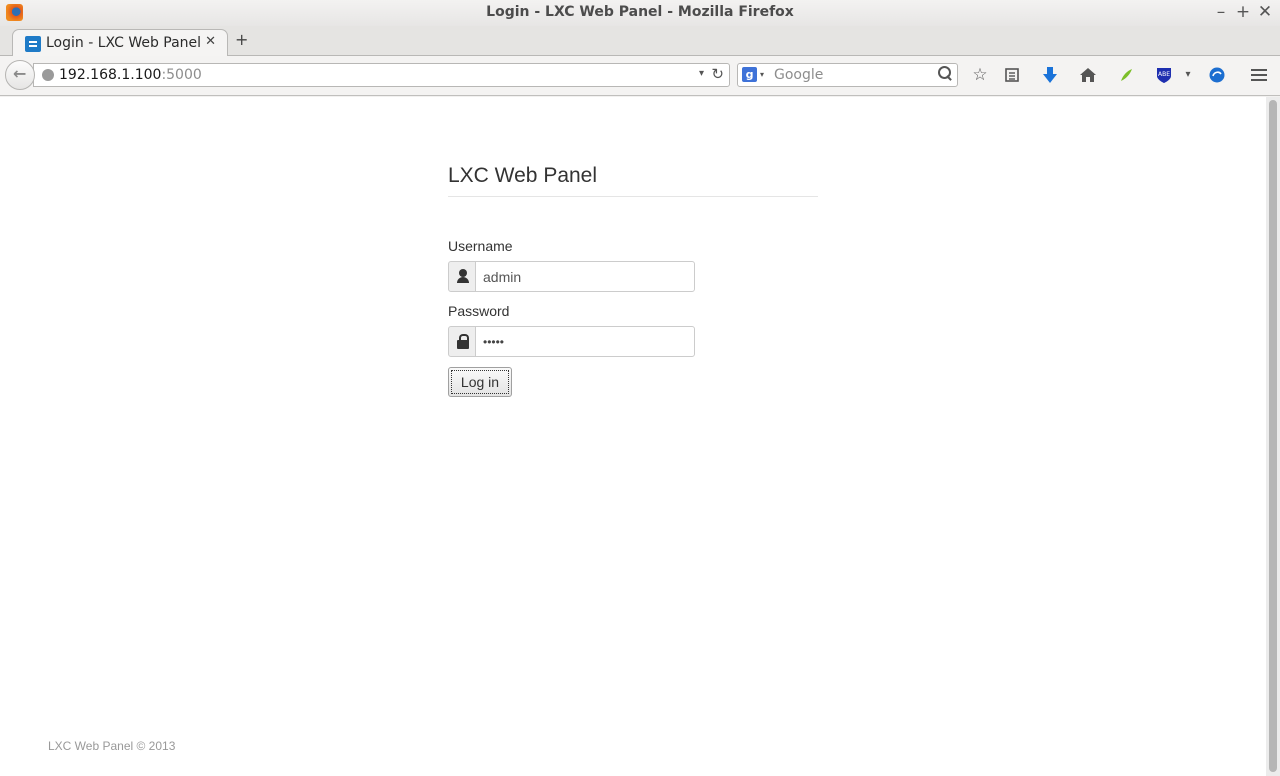 The image size is (1280, 776). I want to click on url-text: 192.168.1.100:5000, so click(130, 75).